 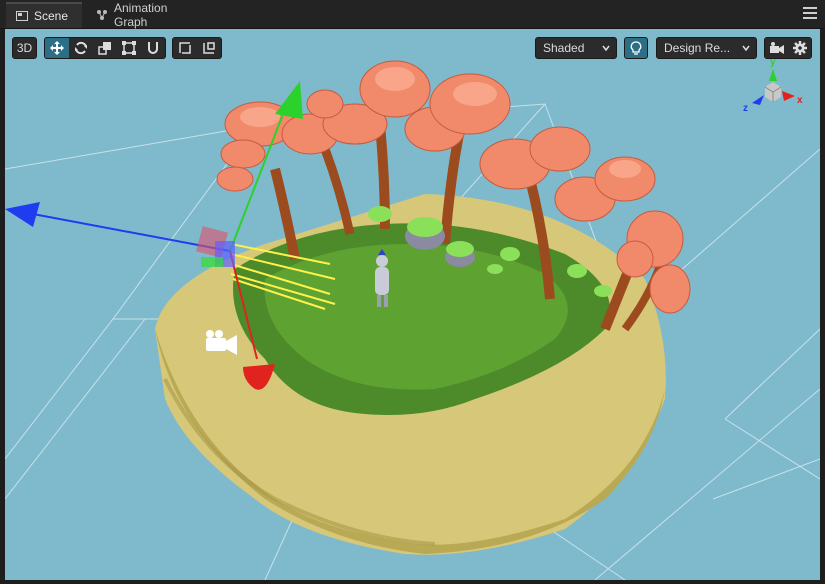 I want to click on settings-button, so click(x=799, y=48).